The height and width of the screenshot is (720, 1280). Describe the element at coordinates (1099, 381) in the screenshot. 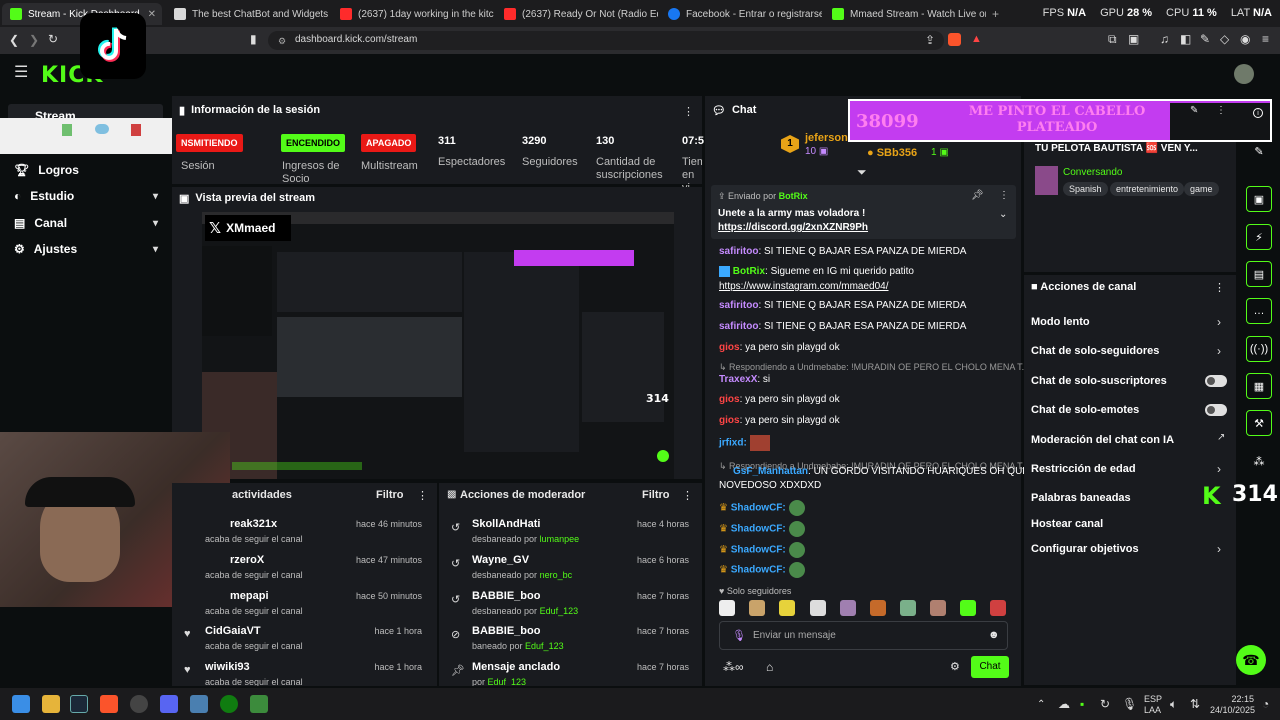

I see `action-subs-only: Chat de solo-suscriptores` at that location.